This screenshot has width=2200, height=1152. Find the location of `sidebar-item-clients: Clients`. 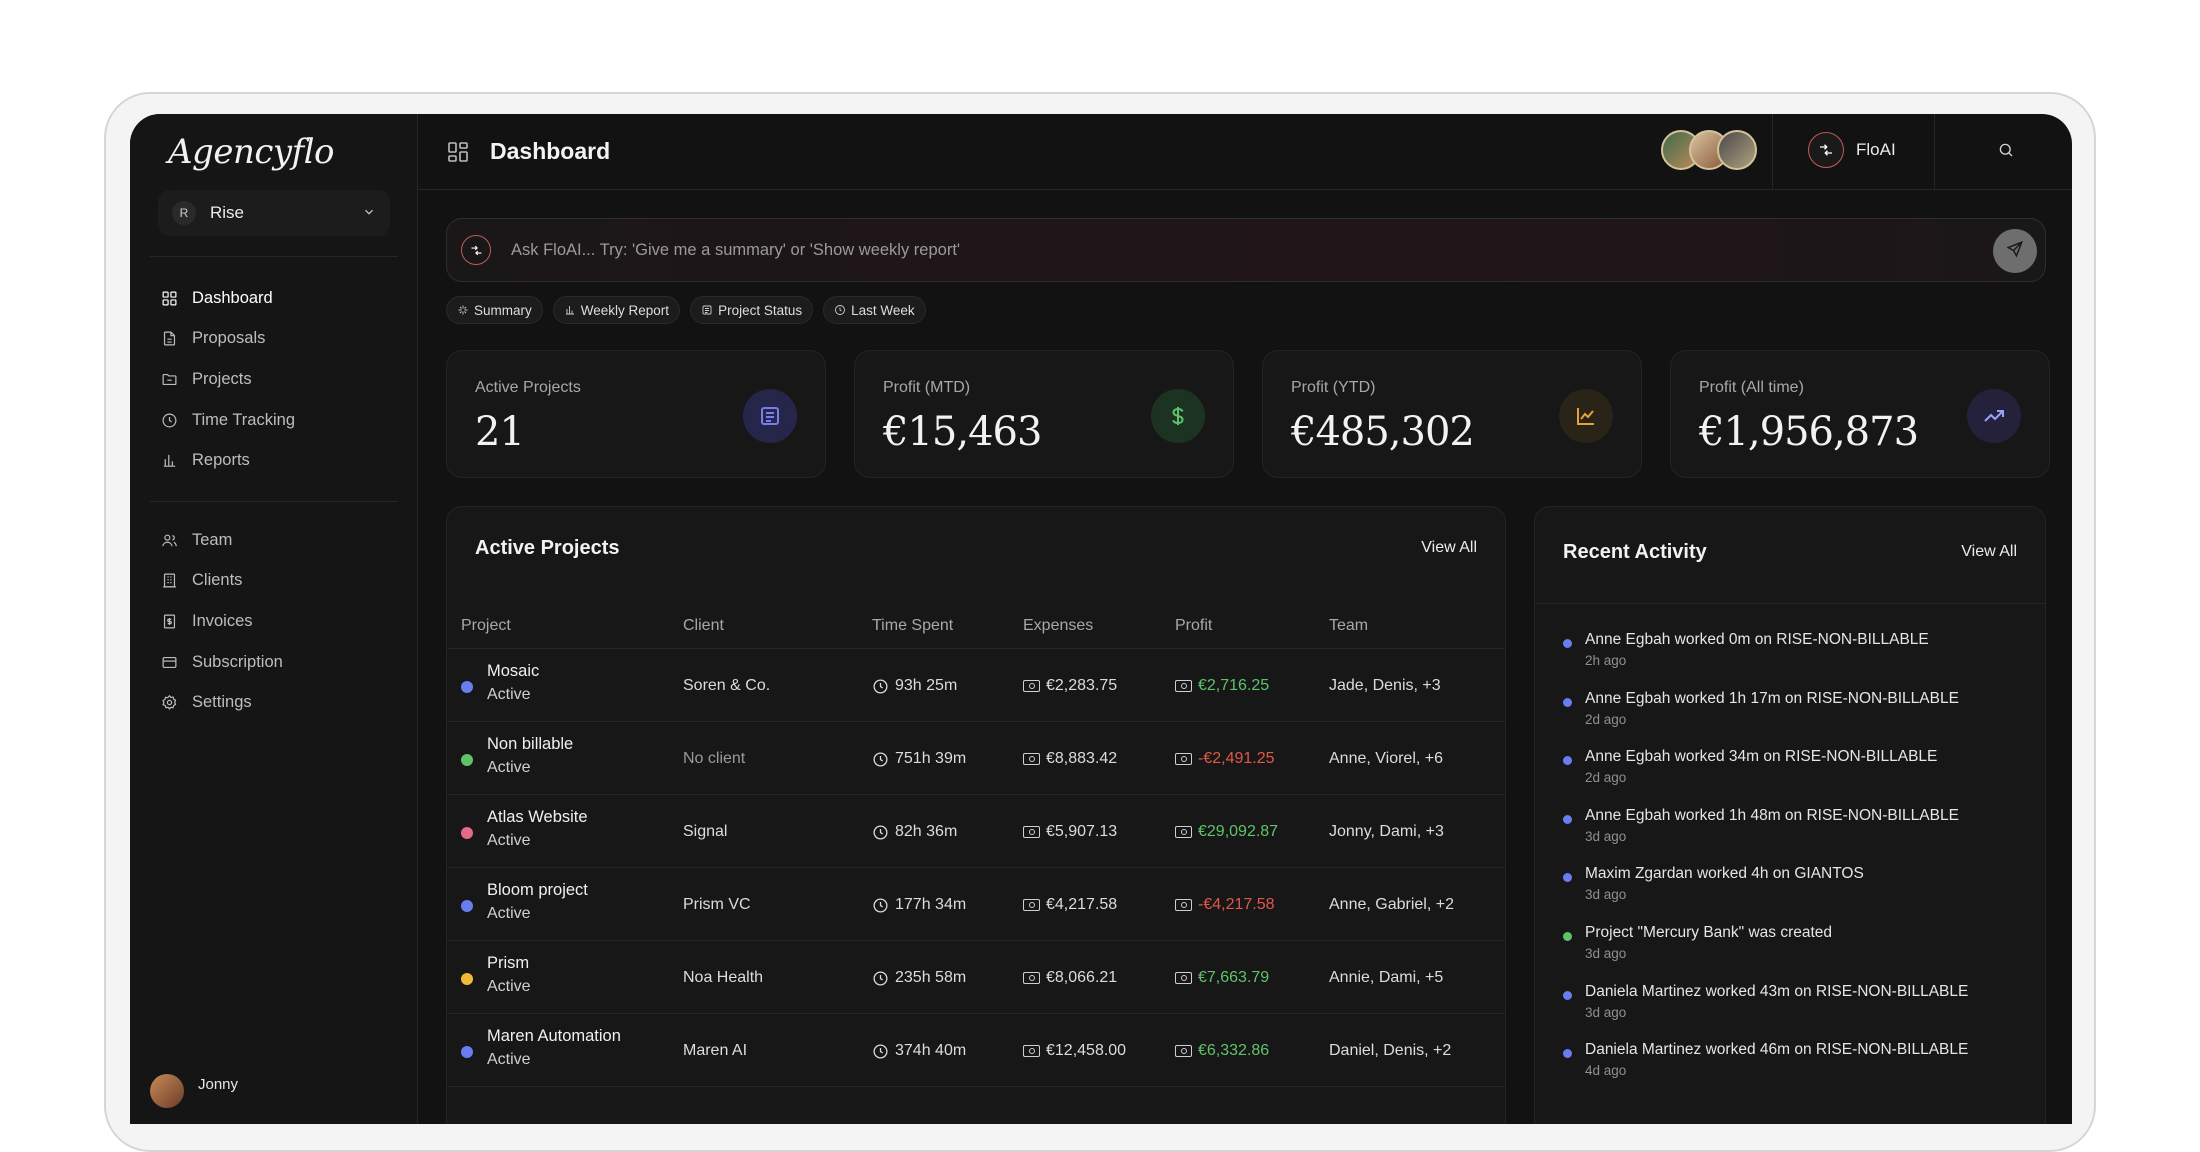

sidebar-item-clients: Clients is located at coordinates (280, 581).